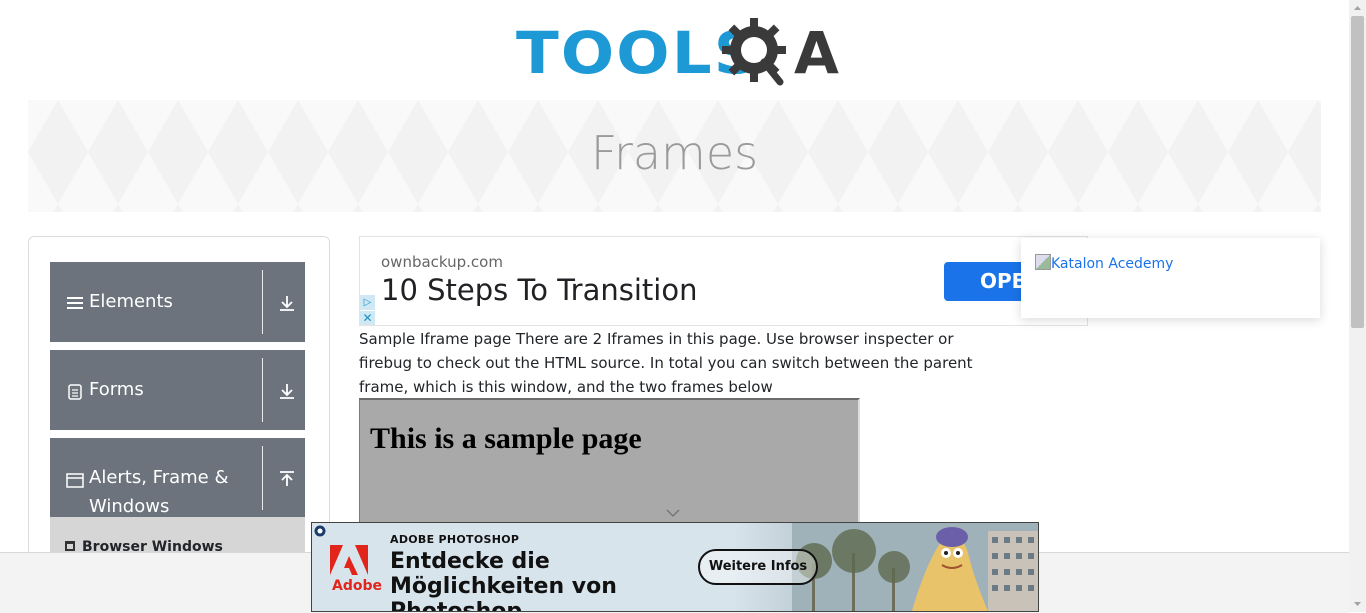 Image resolution: width=1366 pixels, height=613 pixels. Describe the element at coordinates (442, 262) in the screenshot. I see `ad-domain: ownbackup.com` at that location.